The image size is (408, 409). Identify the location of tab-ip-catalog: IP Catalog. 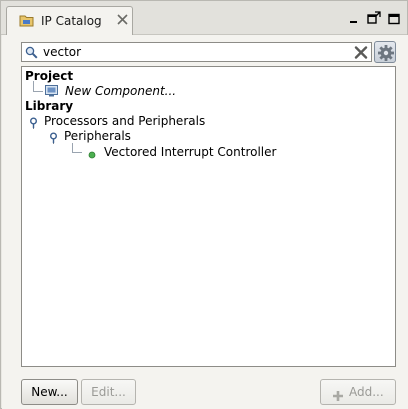
(69, 20).